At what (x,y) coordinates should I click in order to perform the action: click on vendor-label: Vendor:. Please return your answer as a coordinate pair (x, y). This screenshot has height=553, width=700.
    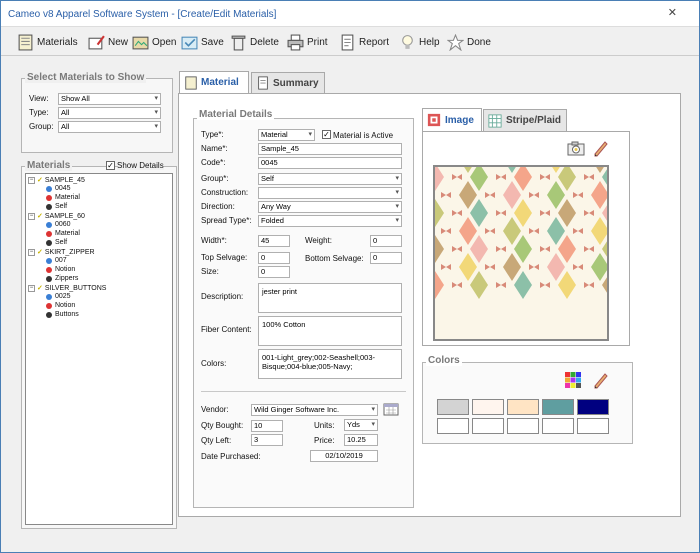
    Looking at the image, I should click on (215, 409).